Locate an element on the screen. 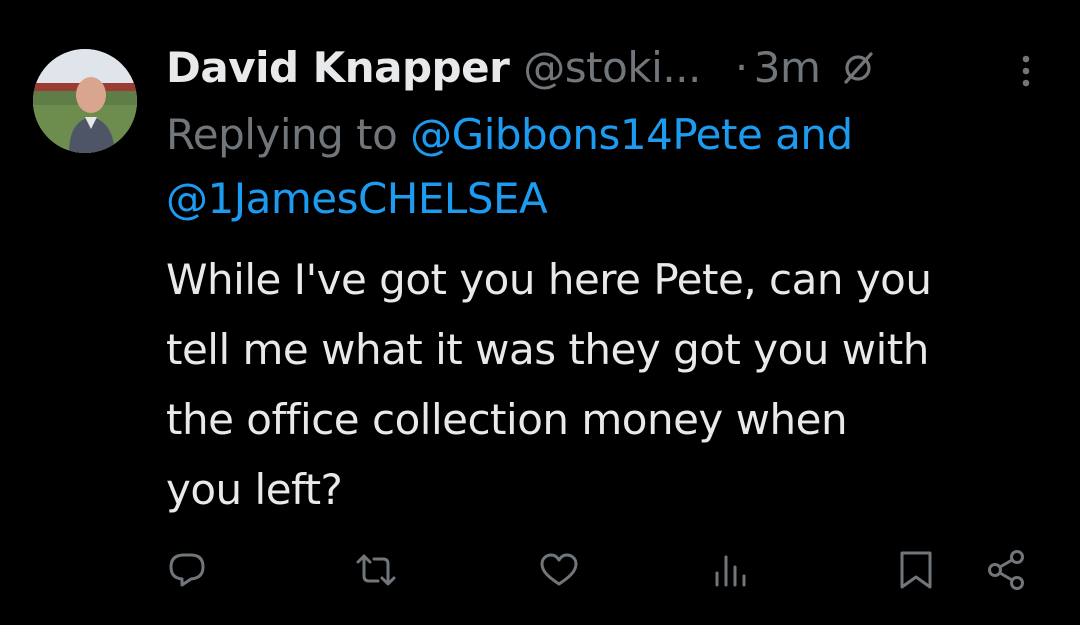 This screenshot has width=1080, height=625. mention-link: @Gibbons14Pete is located at coordinates (586, 134).